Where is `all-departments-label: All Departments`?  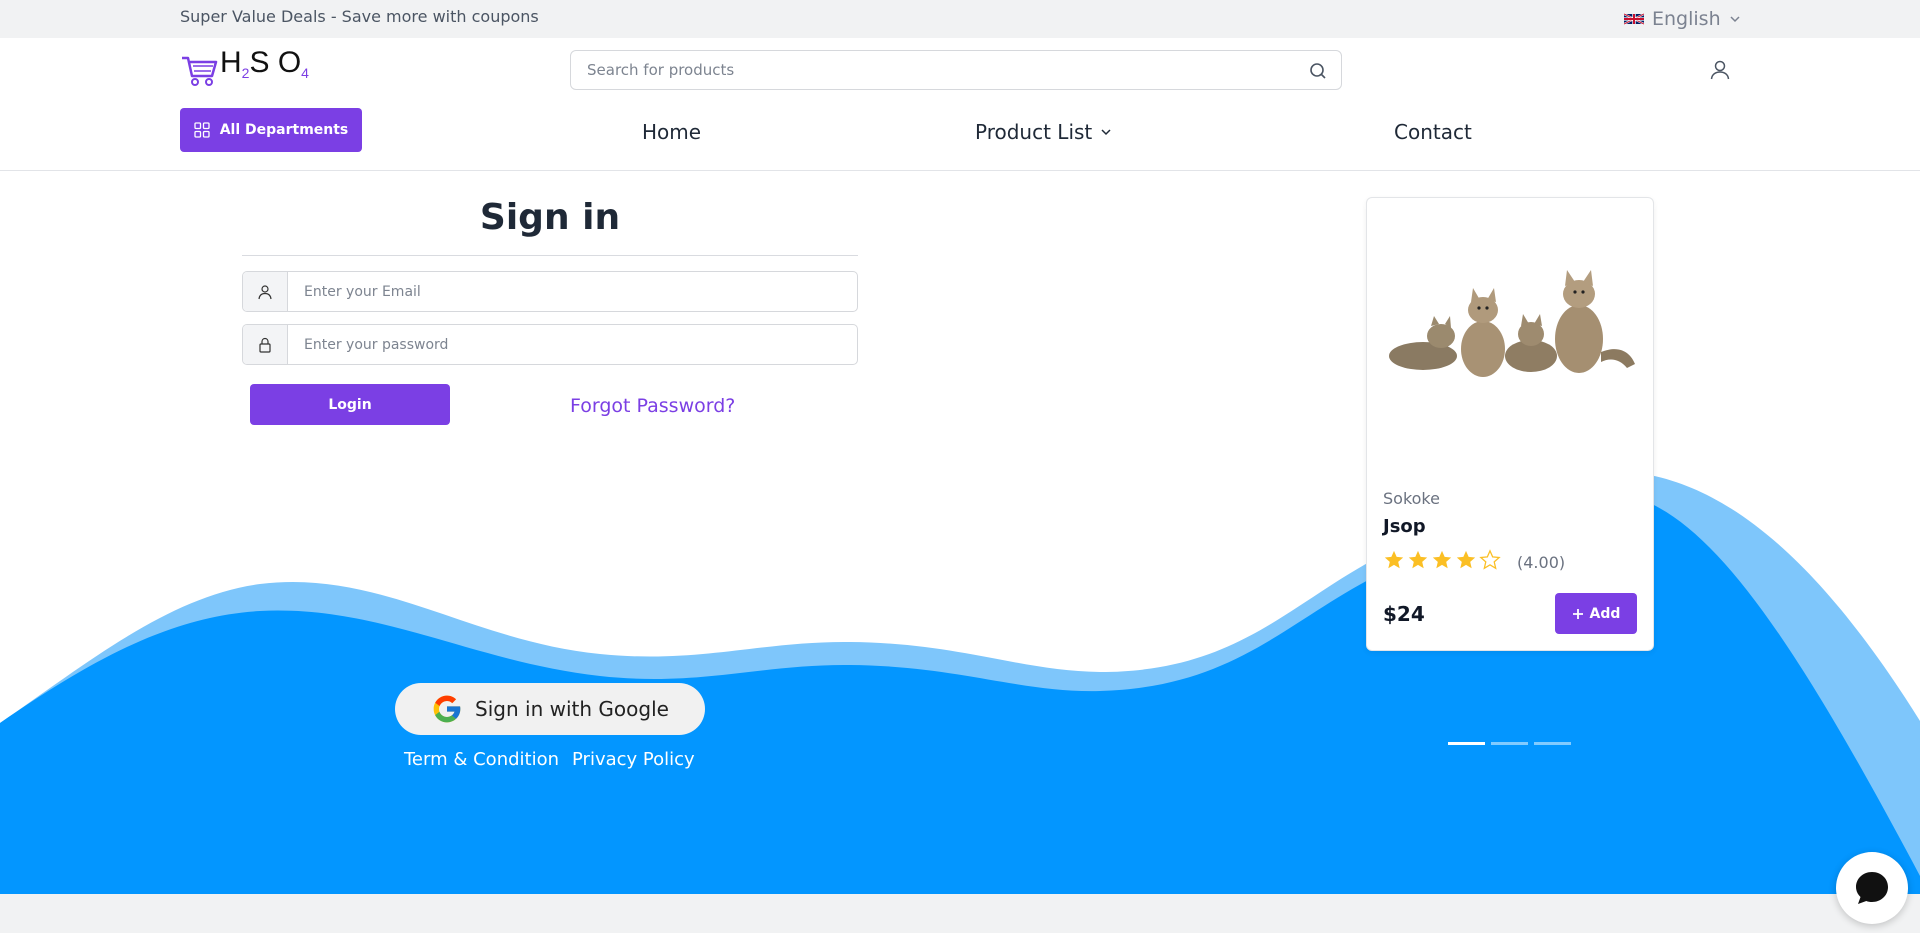
all-departments-label: All Departments is located at coordinates (284, 130).